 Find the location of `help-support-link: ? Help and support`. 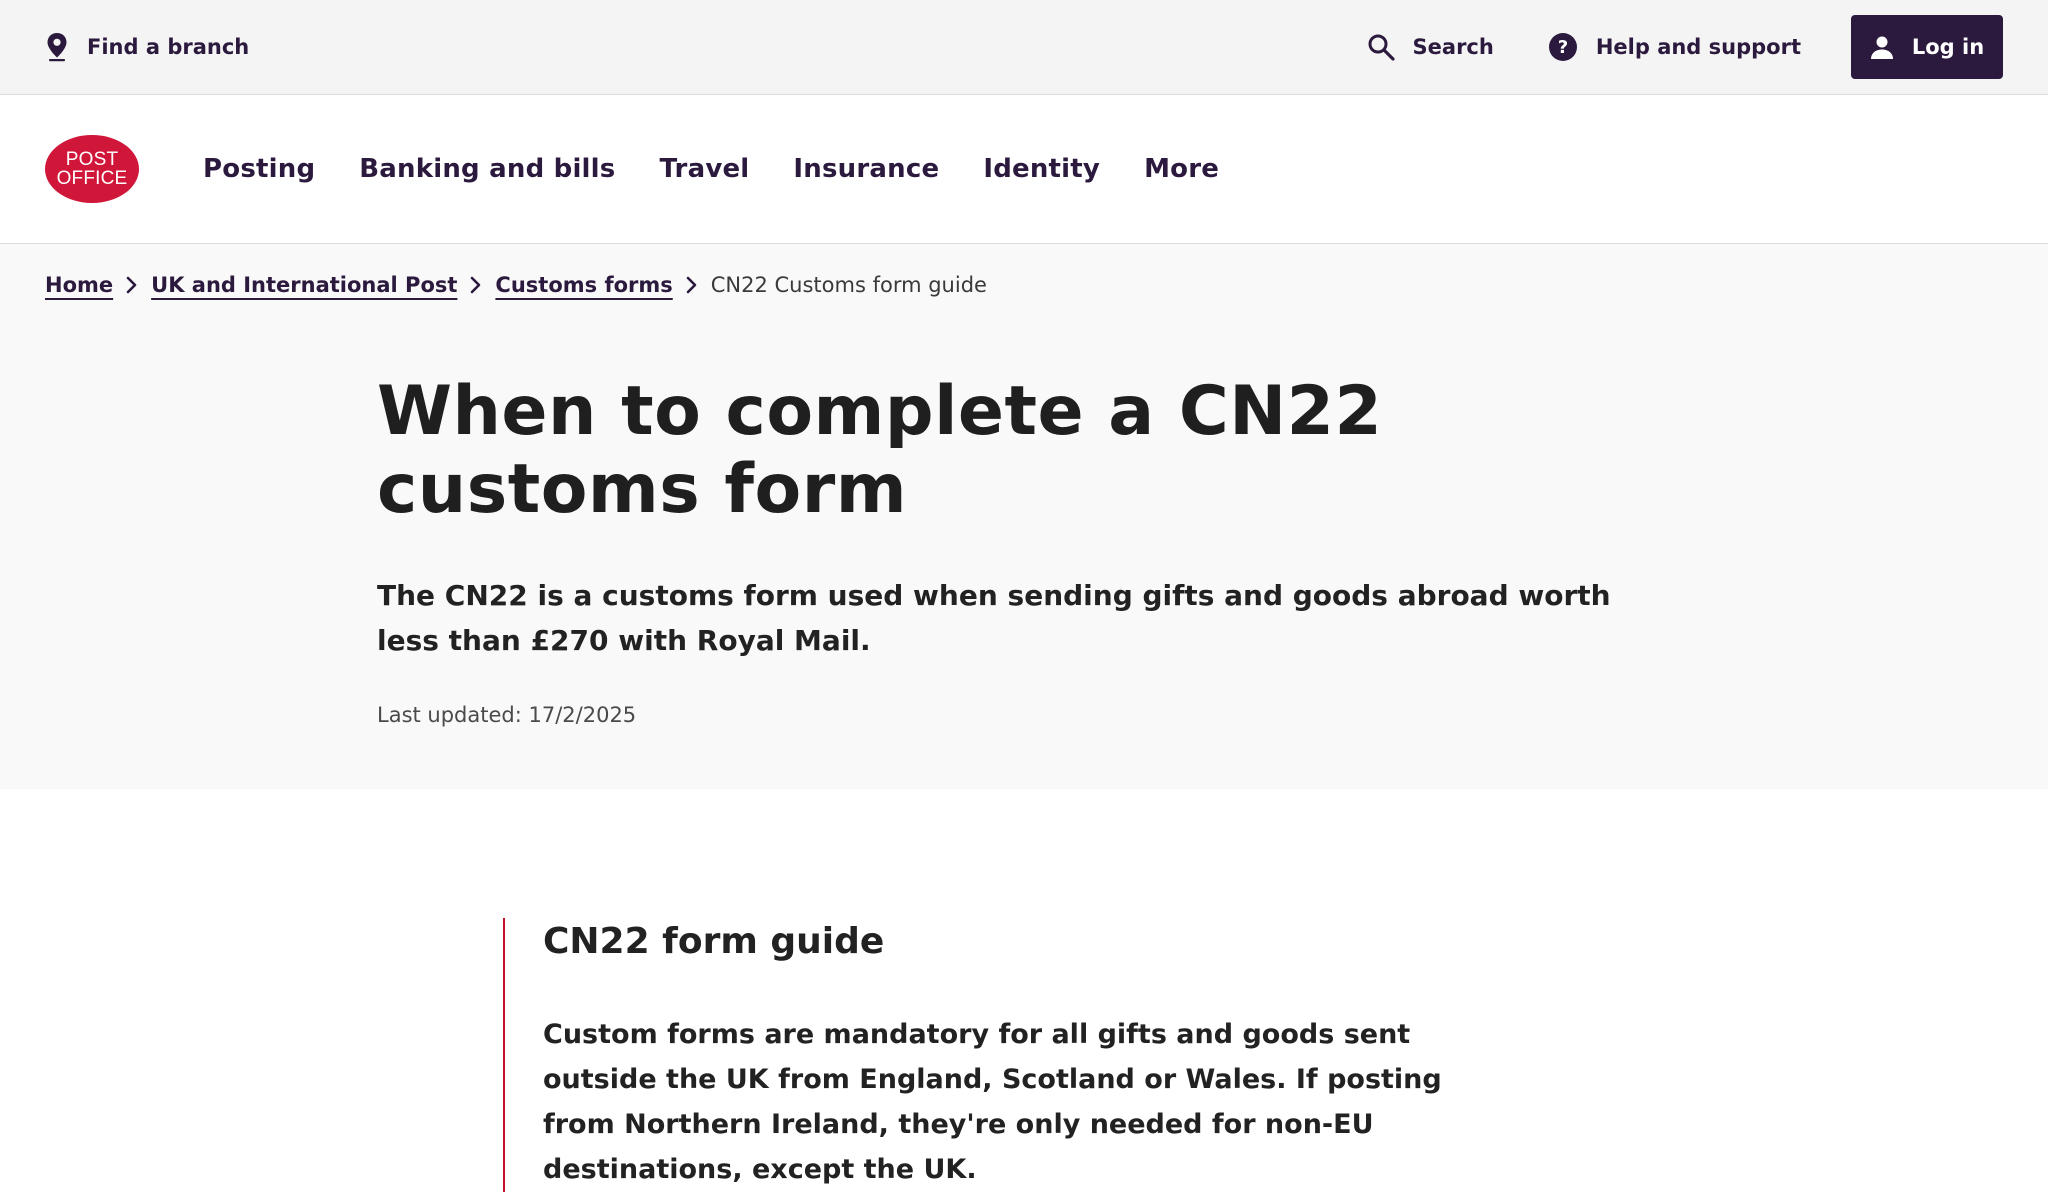

help-support-link: ? Help and support is located at coordinates (1674, 47).